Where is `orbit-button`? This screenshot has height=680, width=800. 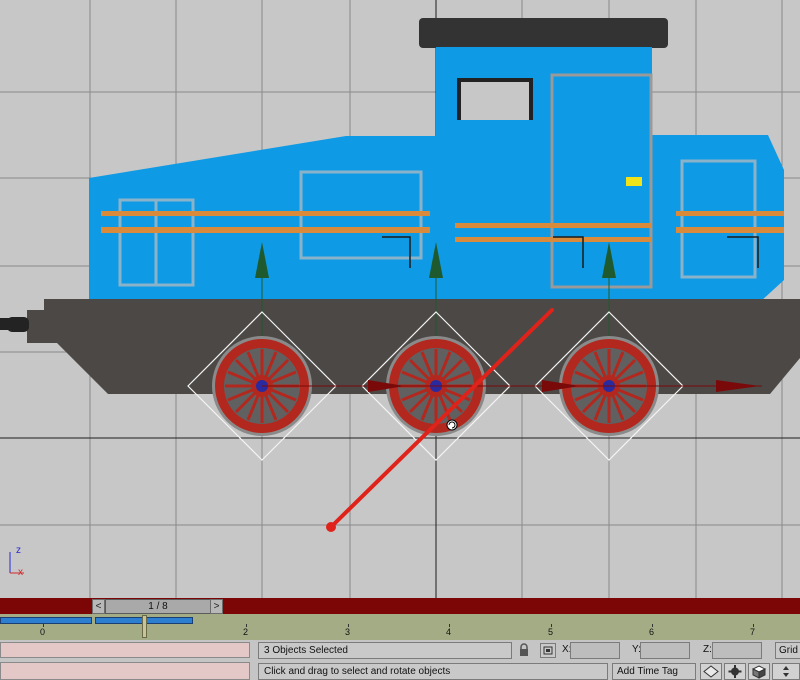
orbit-button is located at coordinates (711, 671).